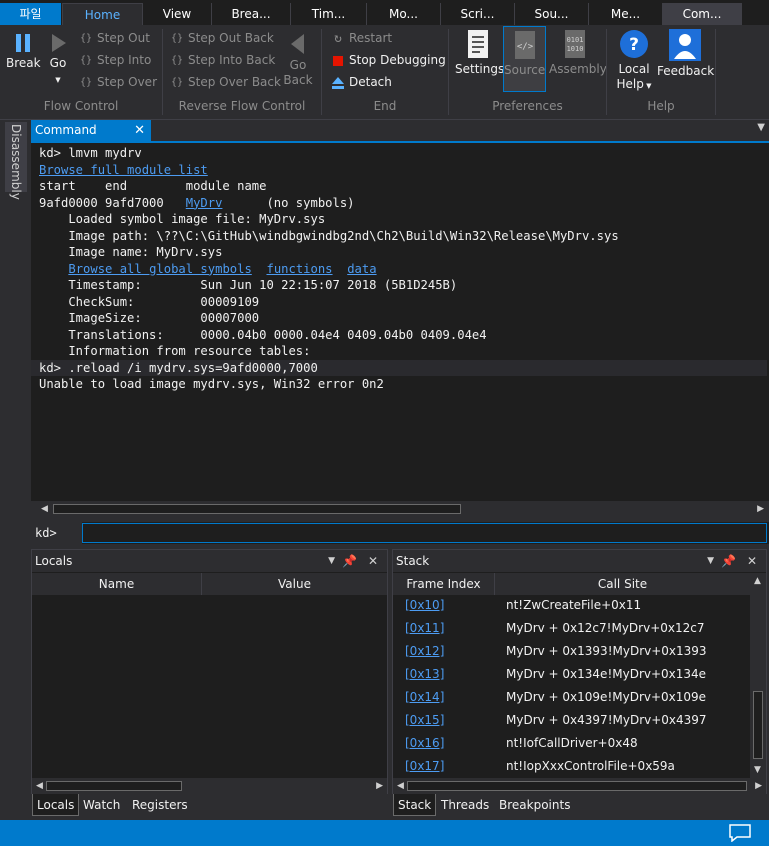 The image size is (769, 846). What do you see at coordinates (570, 743) in the screenshot?
I see `stack-row: [0x16] nt!IofCallDriver+0x48` at bounding box center [570, 743].